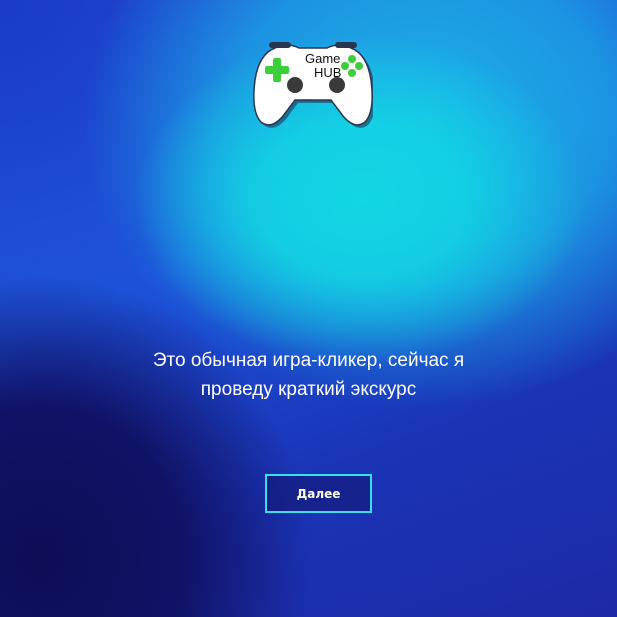 This screenshot has height=617, width=617. Describe the element at coordinates (308, 389) in the screenshot. I see `intro-line-2: проведу краткий экскурс` at that location.